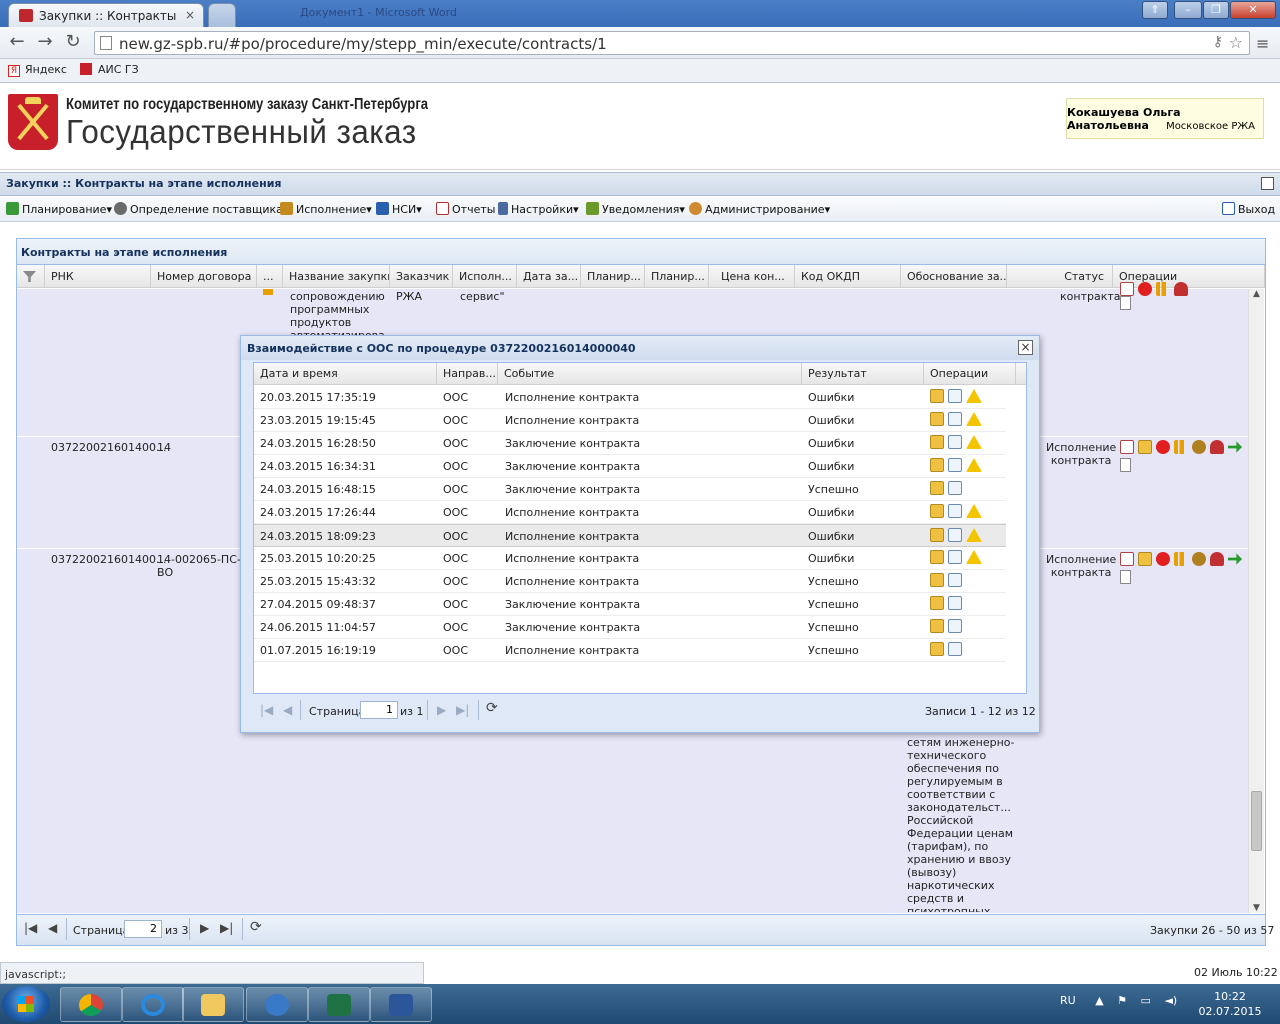 The height and width of the screenshot is (1024, 1280). What do you see at coordinates (1256, 908) in the screenshot?
I see `scroll-down-arrow-icon: ▼` at bounding box center [1256, 908].